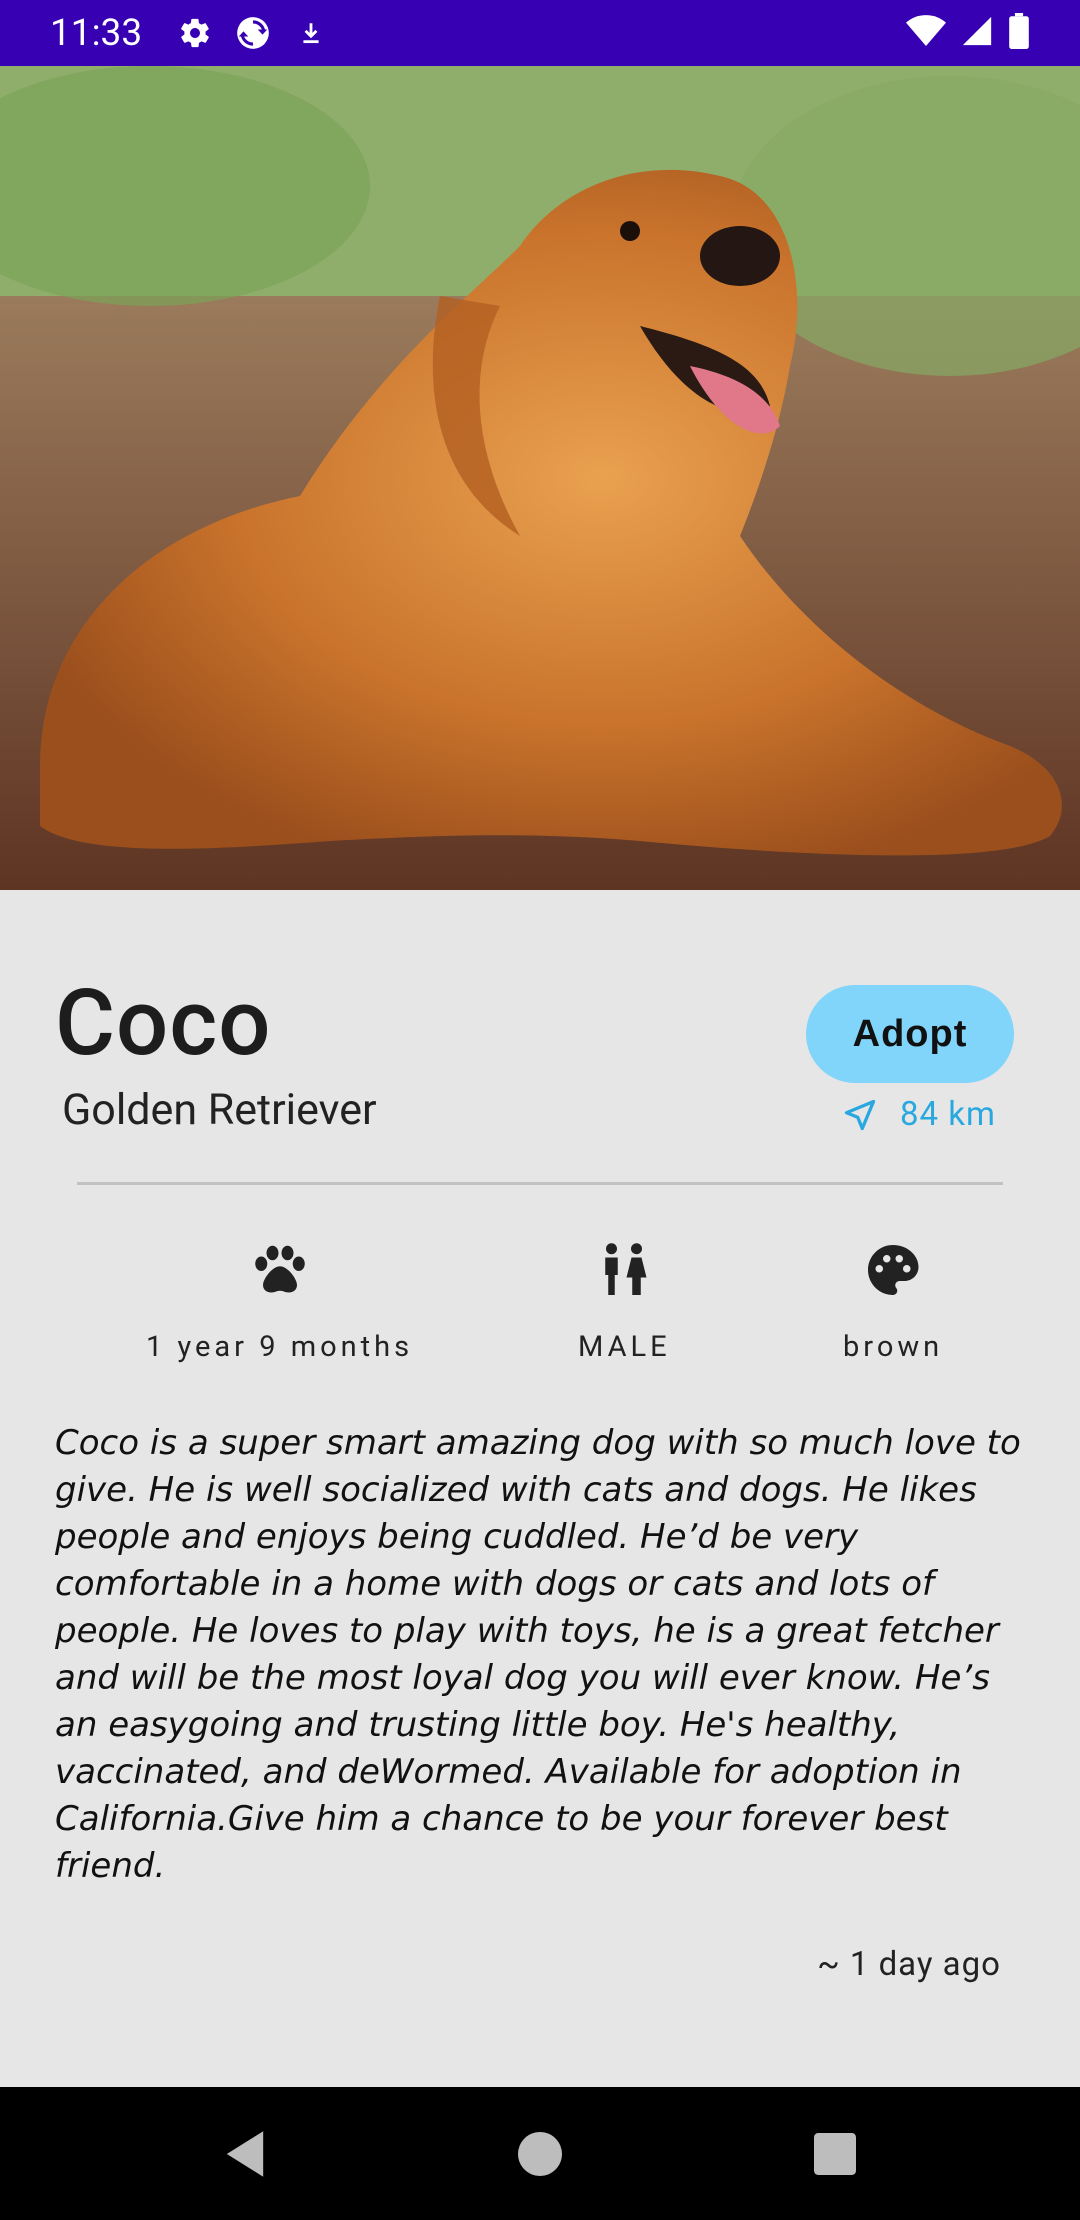 This screenshot has width=1080, height=2220. Describe the element at coordinates (195, 33) in the screenshot. I see `settings-icon` at that location.